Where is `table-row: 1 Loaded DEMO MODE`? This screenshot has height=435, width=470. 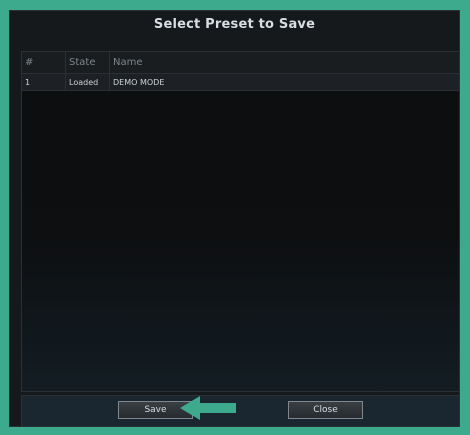
table-row: 1 Loaded DEMO MODE is located at coordinates (240, 82).